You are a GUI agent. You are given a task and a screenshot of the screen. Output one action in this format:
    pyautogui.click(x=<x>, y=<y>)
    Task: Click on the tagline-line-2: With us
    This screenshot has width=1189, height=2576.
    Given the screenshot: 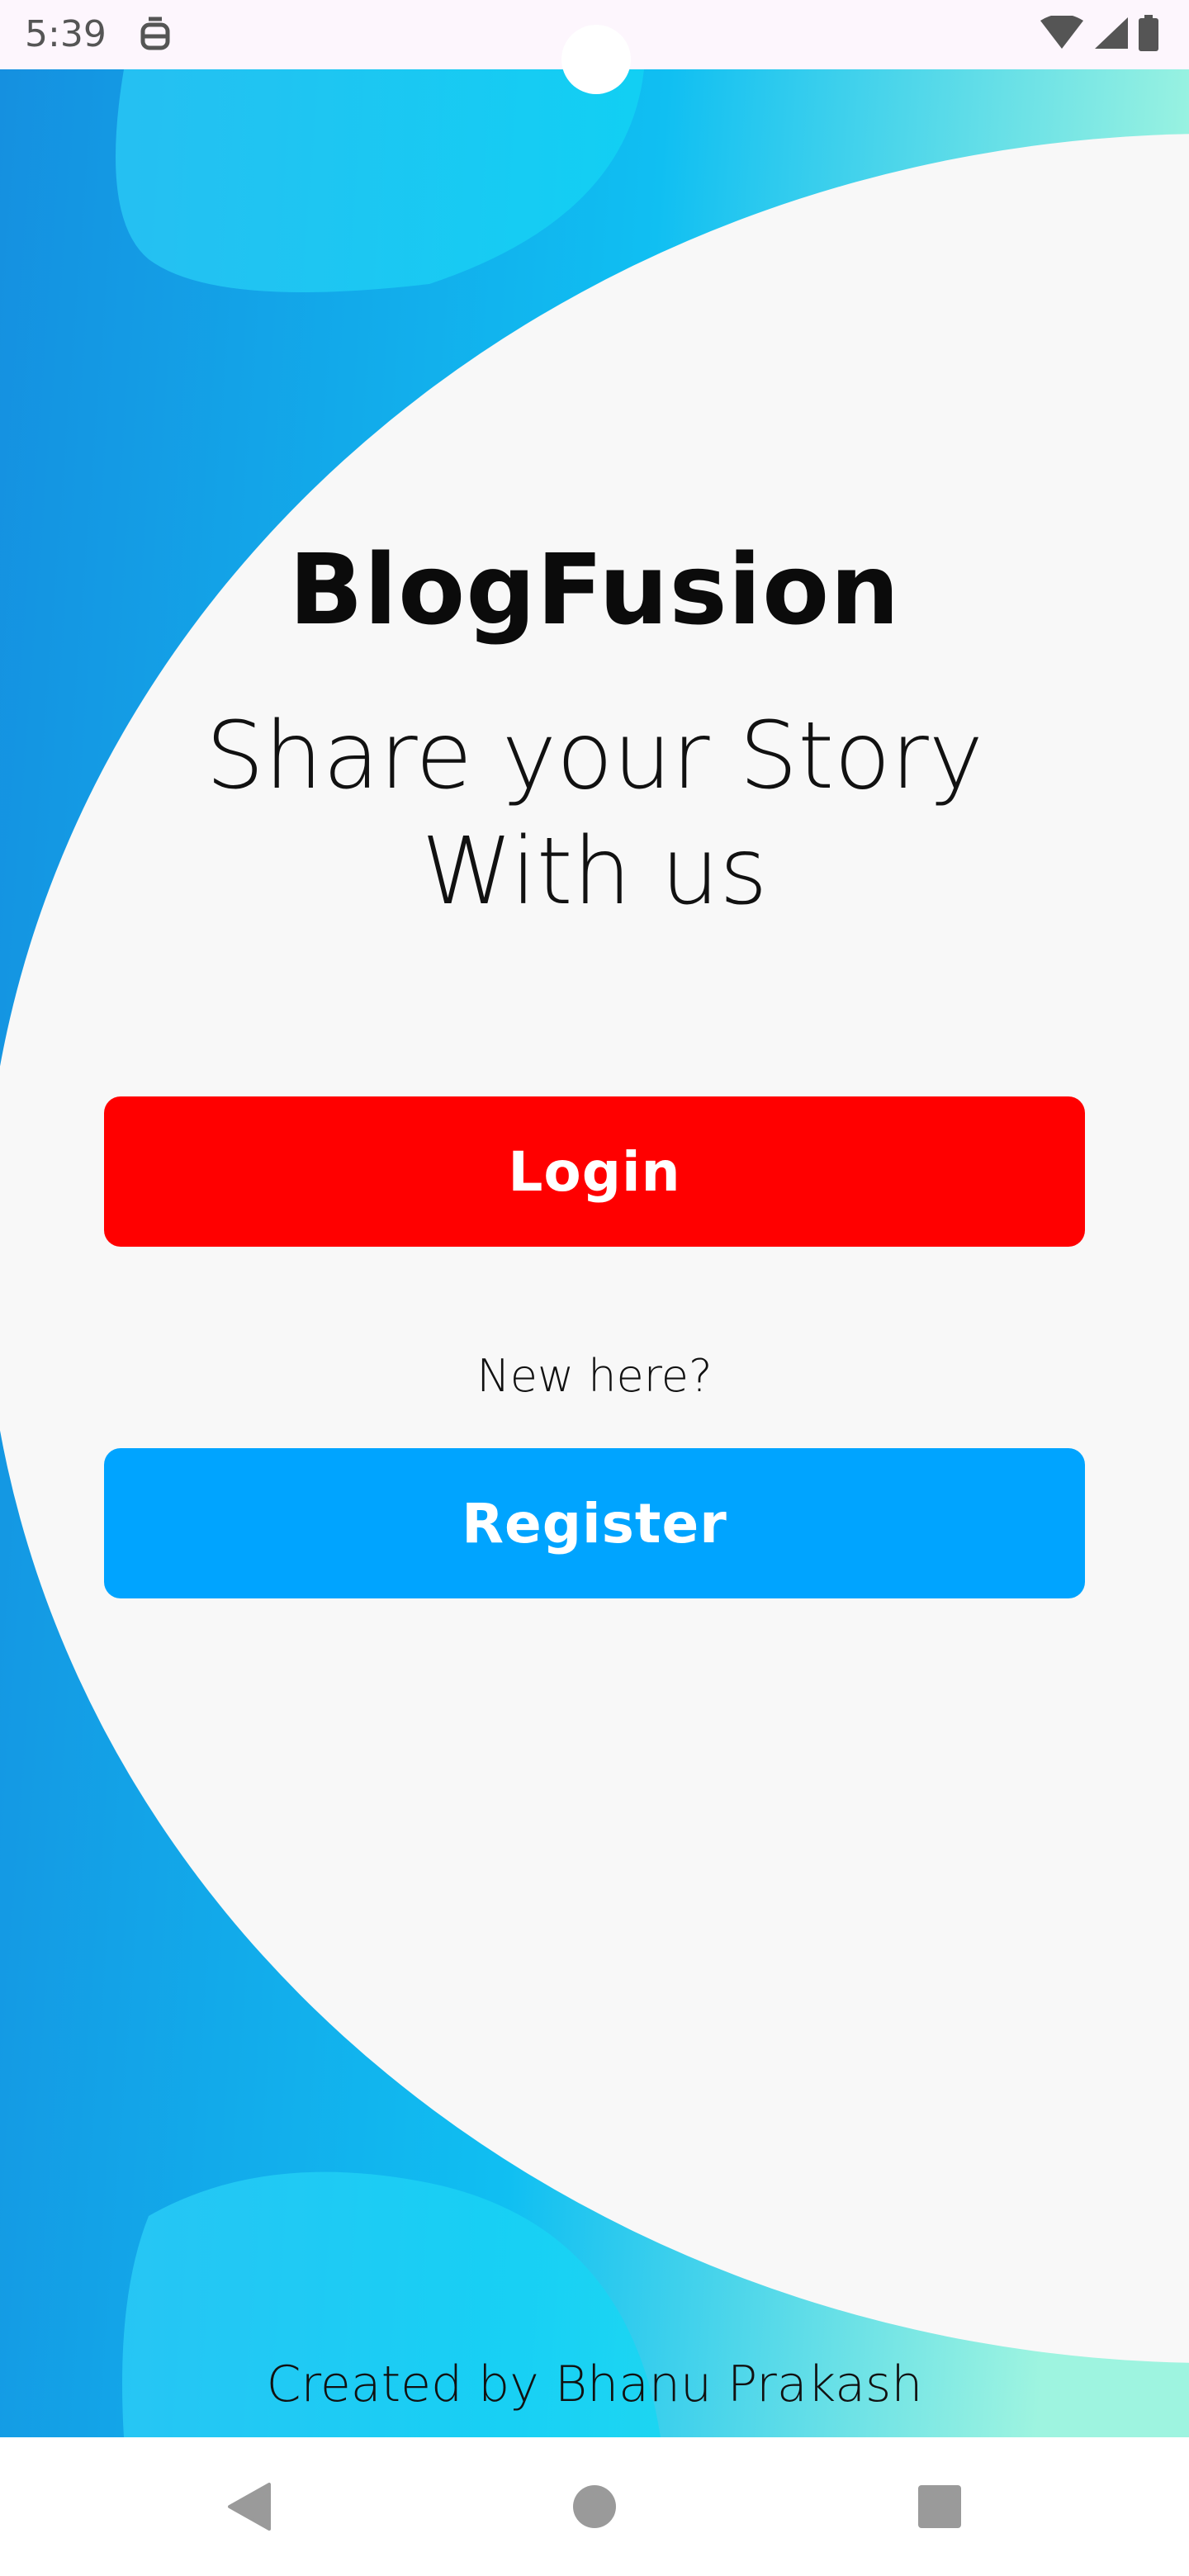 What is the action you would take?
    pyautogui.click(x=594, y=872)
    